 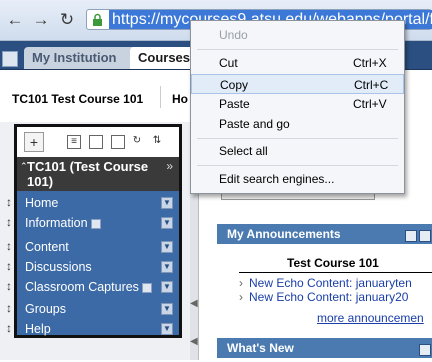 I want to click on gear-icon, so click(x=411, y=236).